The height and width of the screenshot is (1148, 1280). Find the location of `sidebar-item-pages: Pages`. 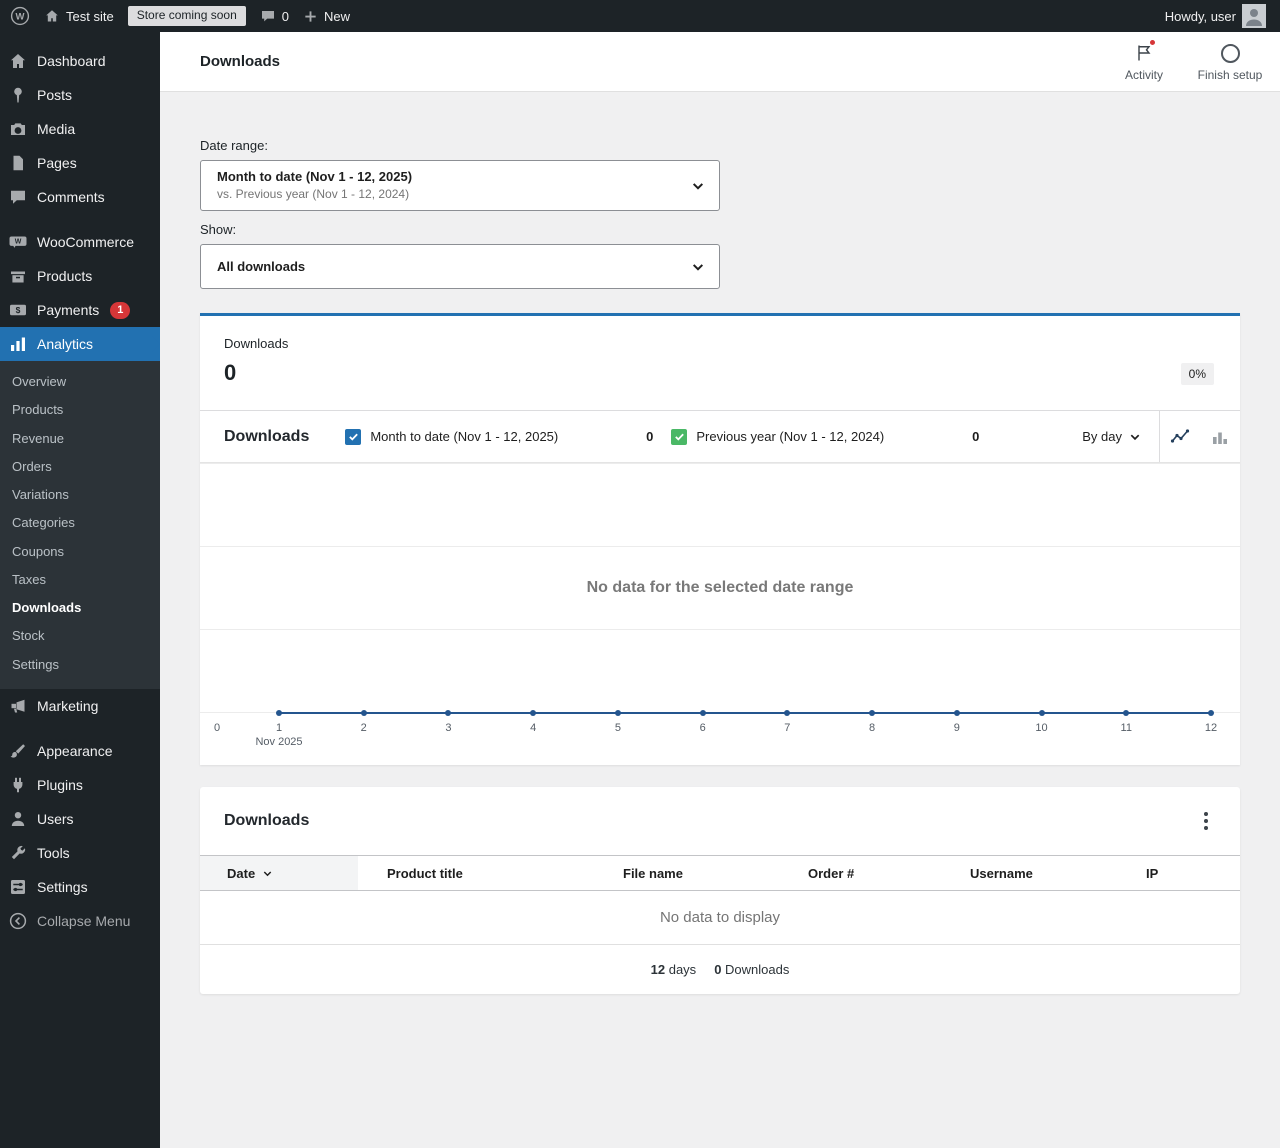

sidebar-item-pages: Pages is located at coordinates (80, 163).